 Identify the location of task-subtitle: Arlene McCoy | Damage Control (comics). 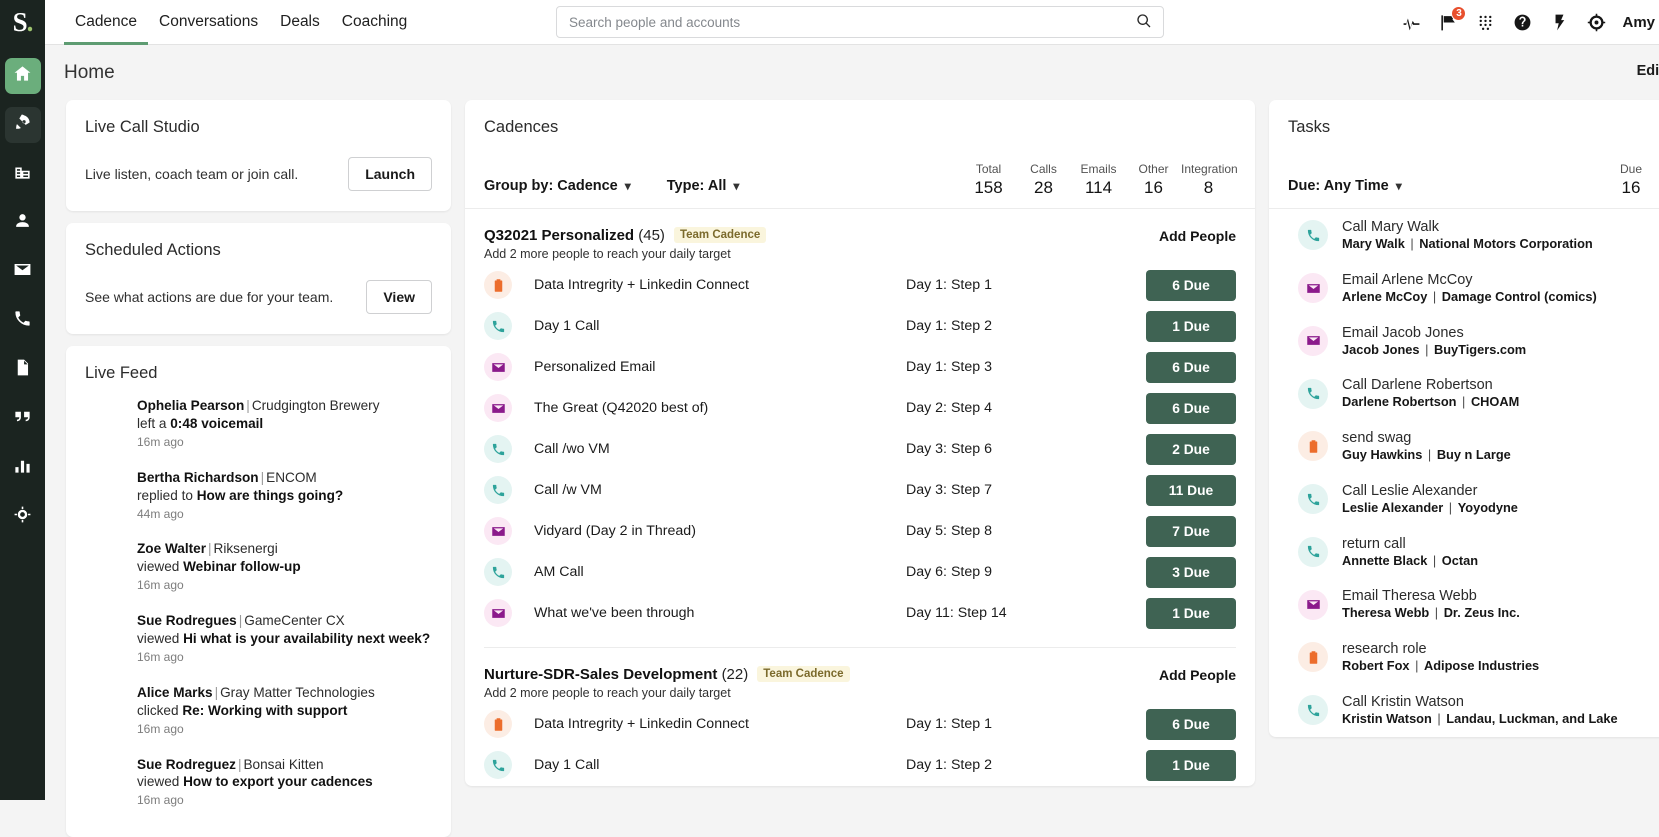
(1469, 296).